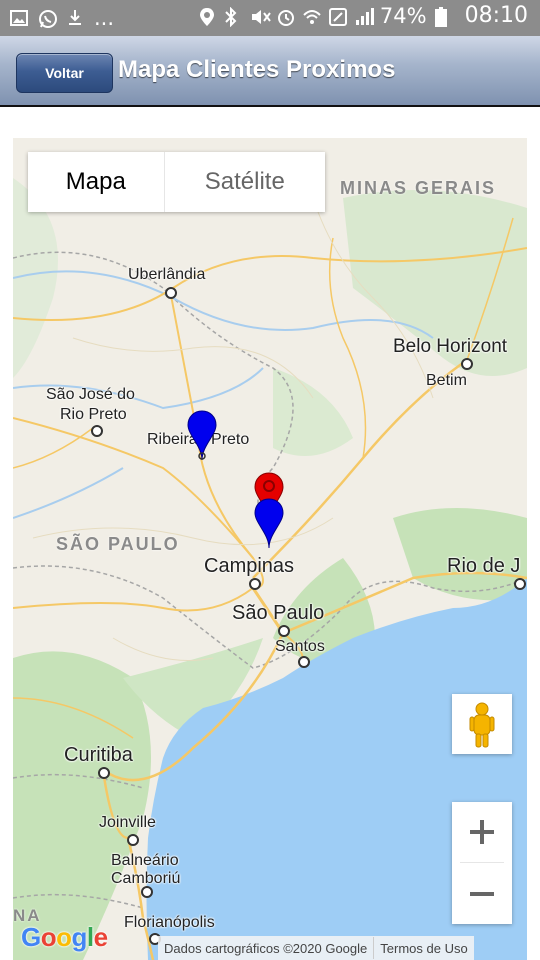 Image resolution: width=540 pixels, height=960 pixels. What do you see at coordinates (255, 584) in the screenshot?
I see `city-dot-campinas` at bounding box center [255, 584].